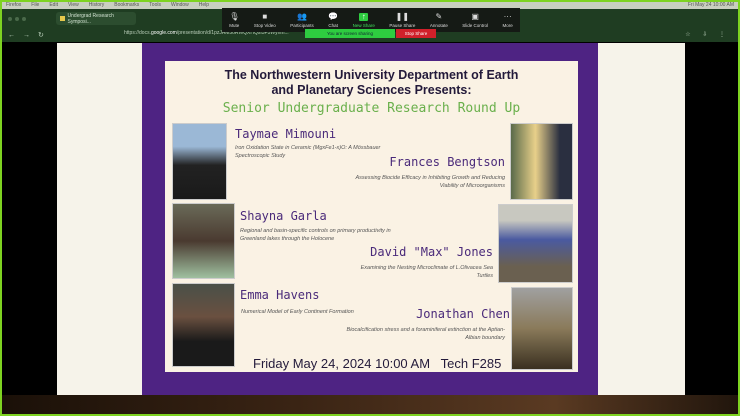 This screenshot has width=740, height=416. Describe the element at coordinates (363, 25) in the screenshot. I see `label: New Share` at that location.